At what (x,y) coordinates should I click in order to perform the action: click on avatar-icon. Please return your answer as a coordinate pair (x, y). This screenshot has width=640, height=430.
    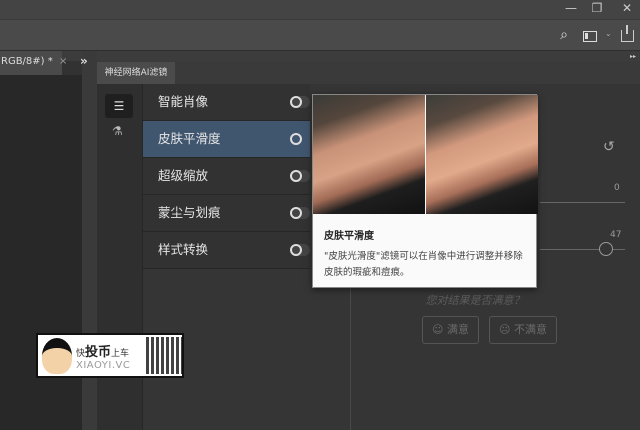
    Looking at the image, I should click on (57, 356).